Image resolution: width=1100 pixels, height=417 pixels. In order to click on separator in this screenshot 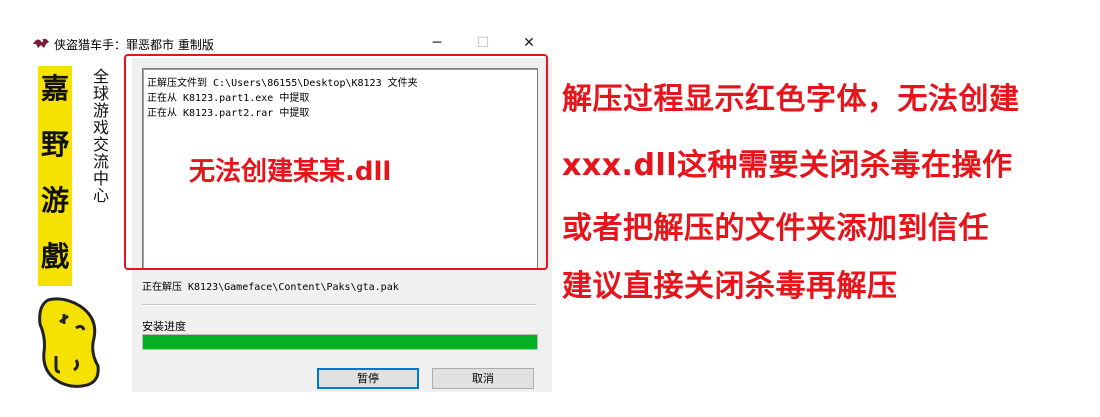, I will do `click(339, 305)`.